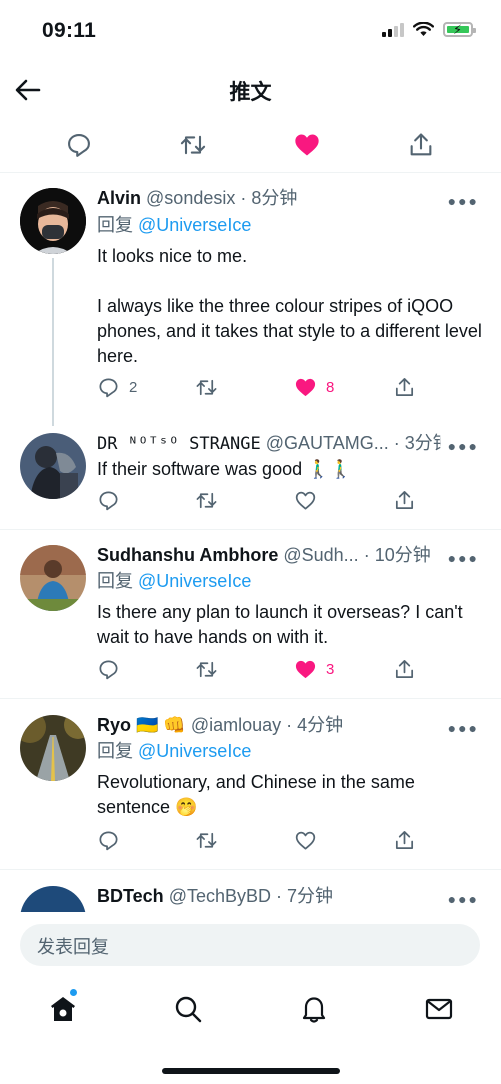 This screenshot has height=1084, width=501. I want to click on new-content-dot, so click(73, 992).